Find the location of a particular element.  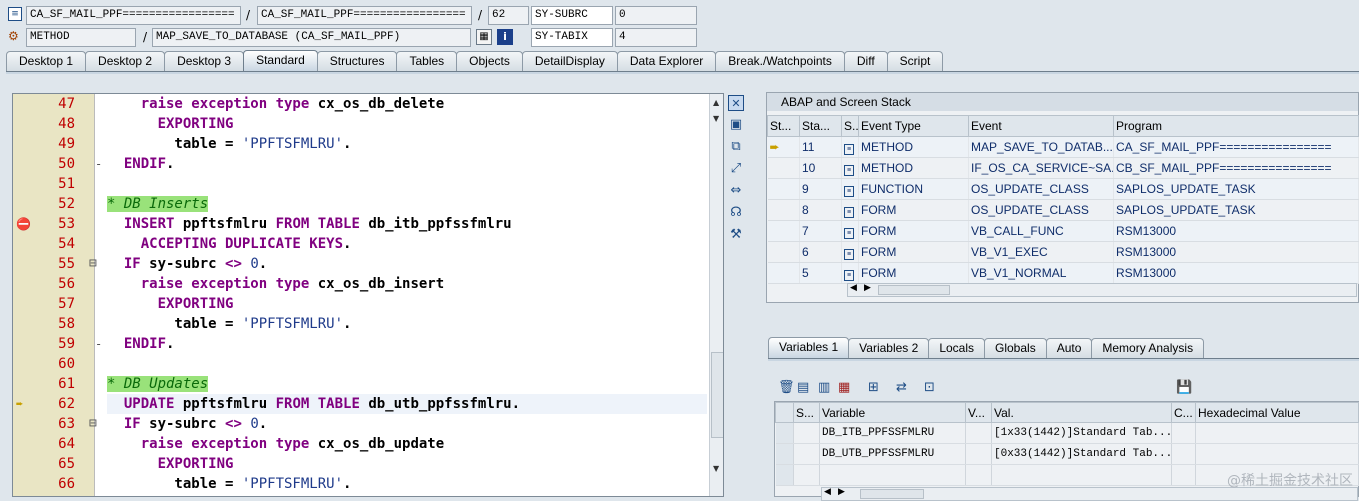

tab-objects: Objects is located at coordinates (489, 61).